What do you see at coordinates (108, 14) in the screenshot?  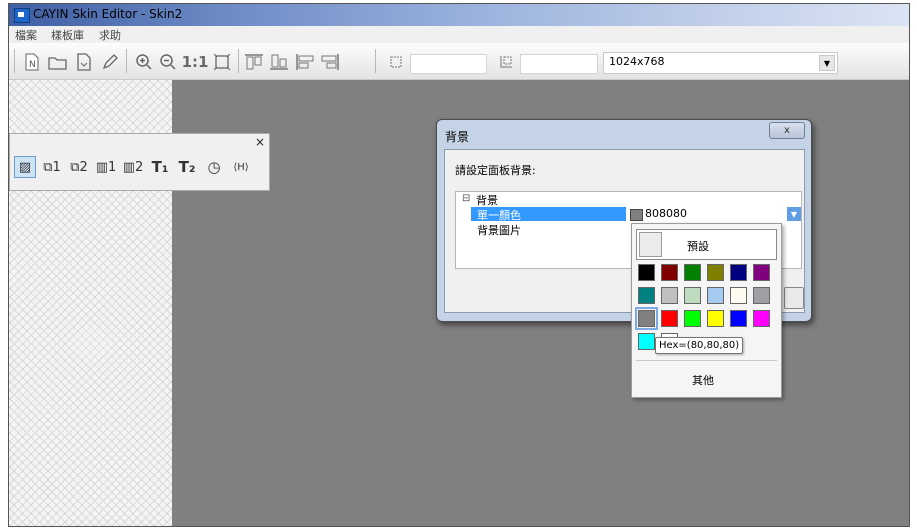 I see `window-title: CAYIN Skin Editor - Skin2` at bounding box center [108, 14].